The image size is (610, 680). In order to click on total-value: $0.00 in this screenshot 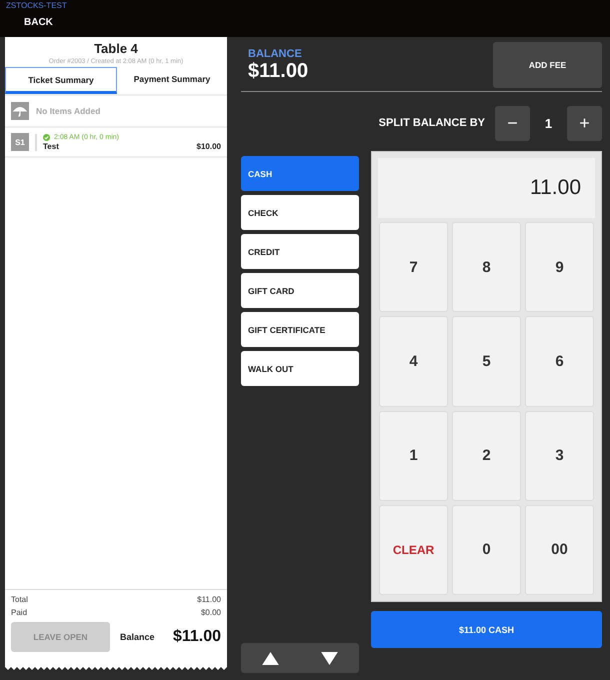, I will do `click(210, 613)`.